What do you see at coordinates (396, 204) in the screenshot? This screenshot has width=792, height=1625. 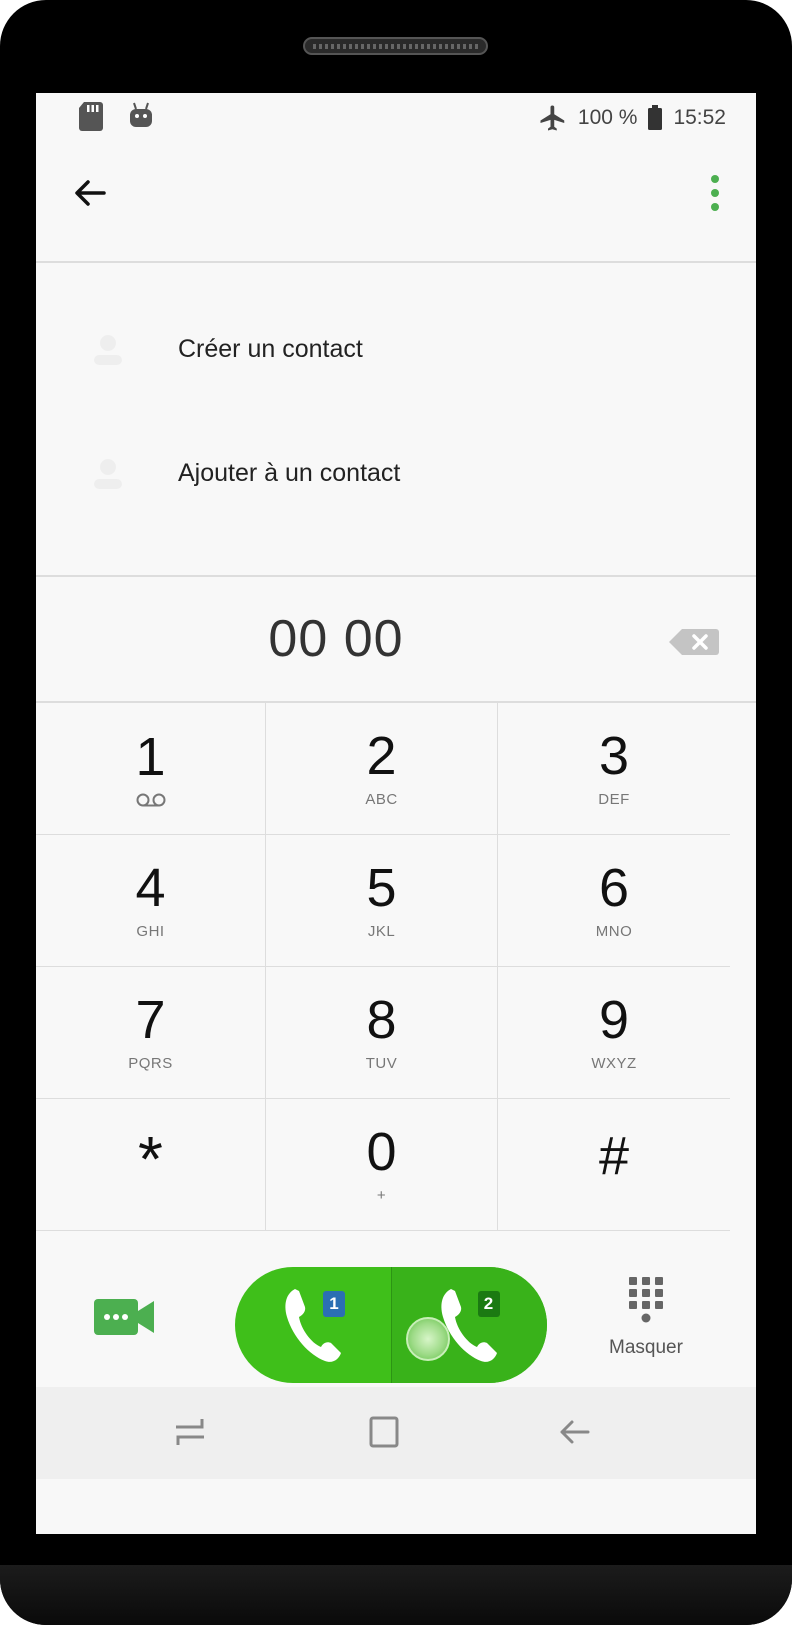 I see `app-bar` at bounding box center [396, 204].